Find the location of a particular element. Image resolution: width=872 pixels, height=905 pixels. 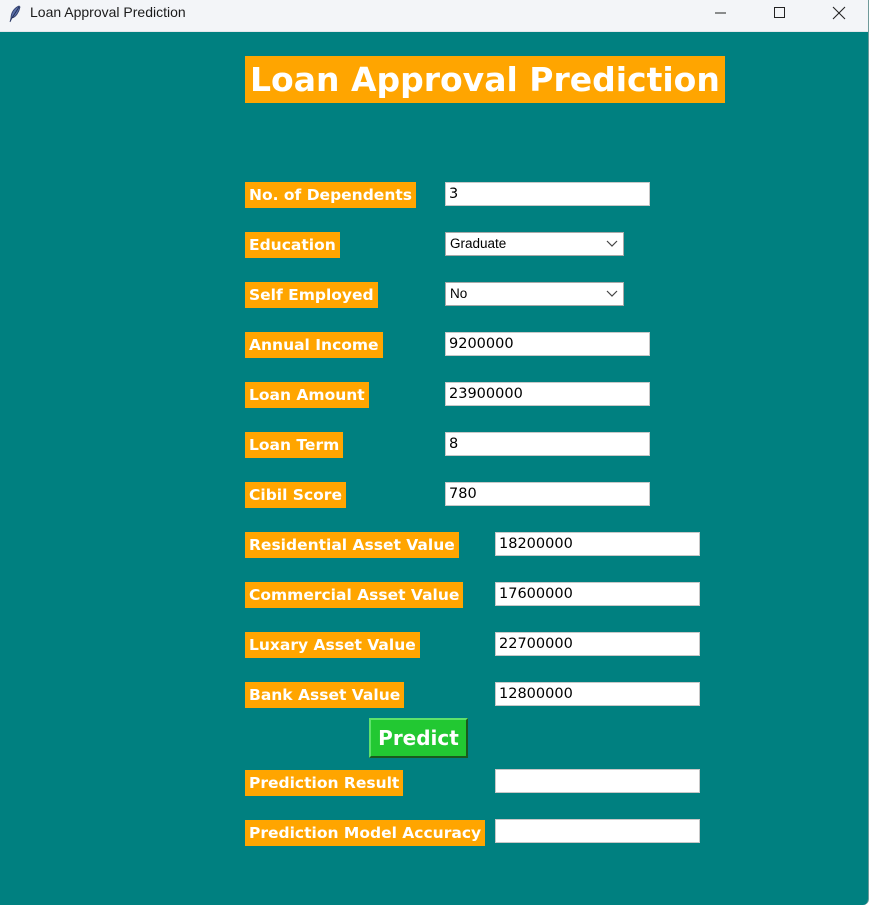

loan-term-label: Loan Term is located at coordinates (294, 445).